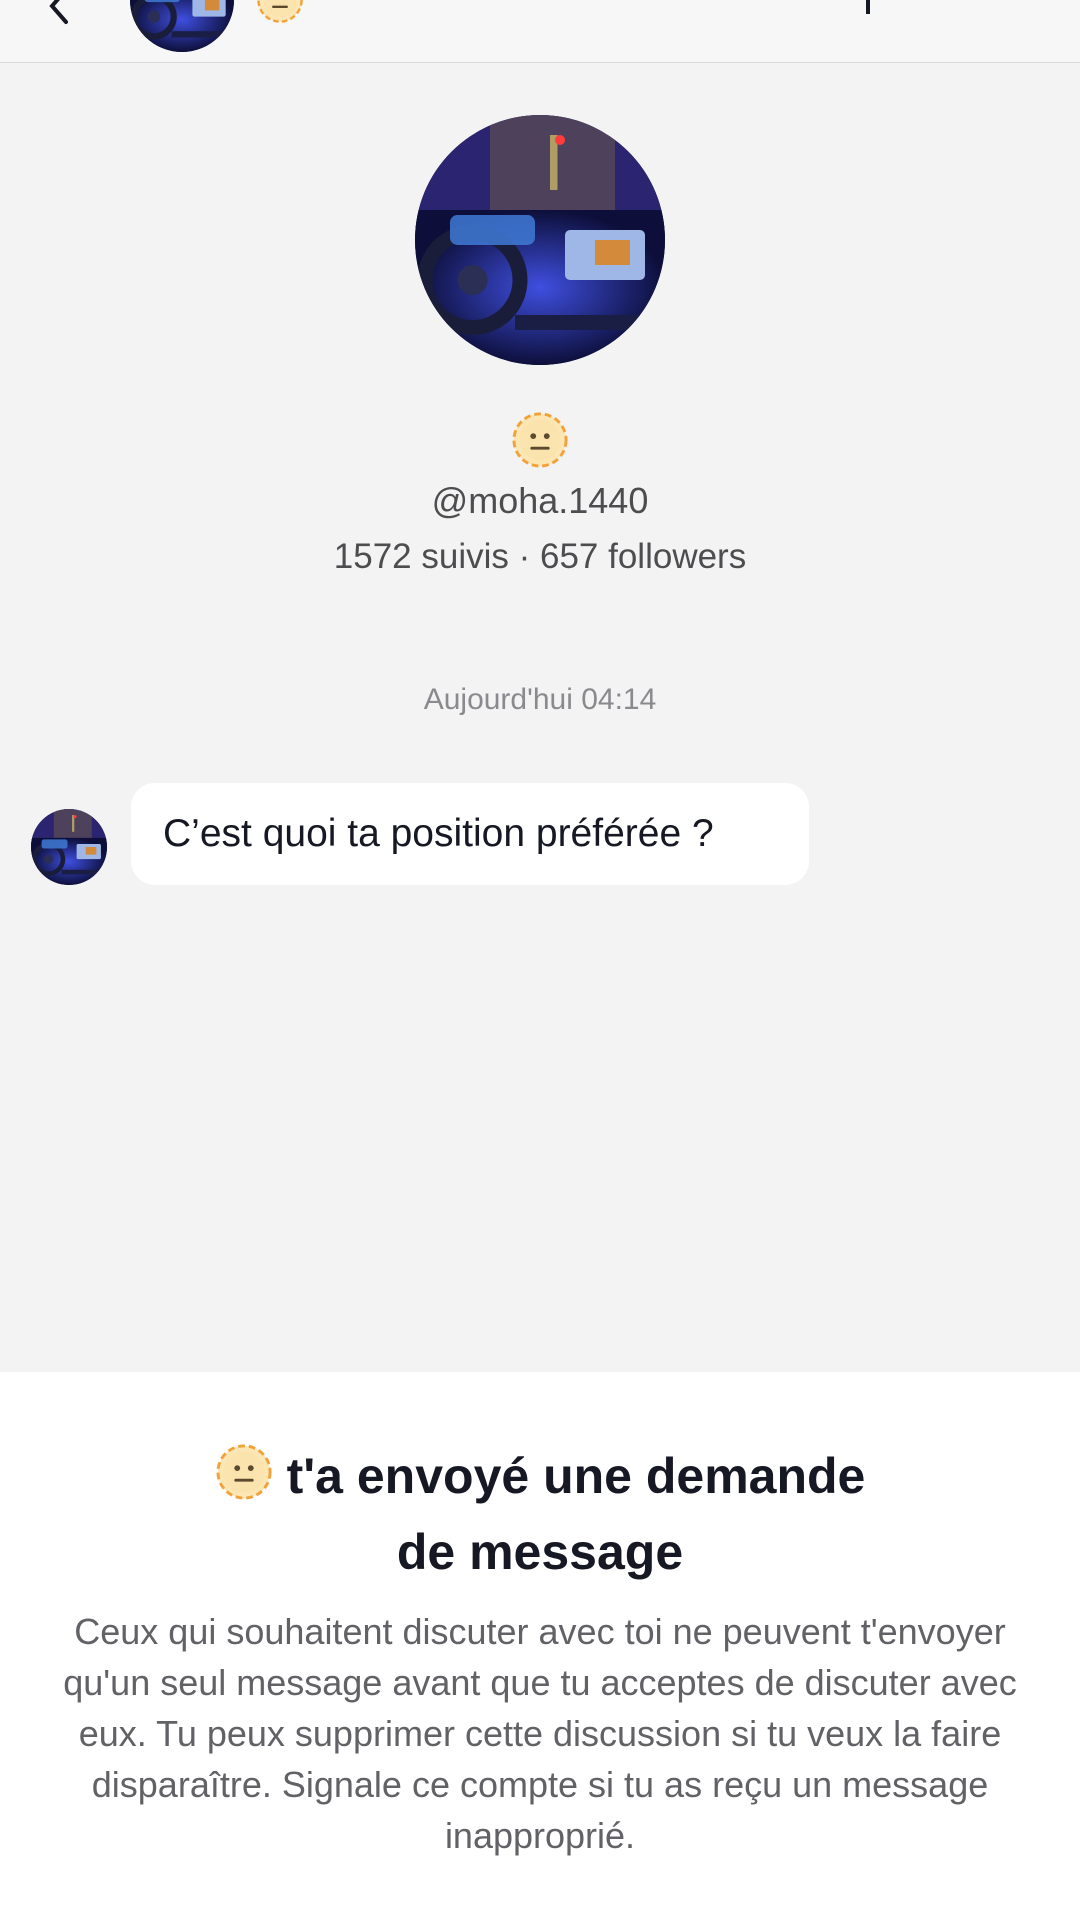  I want to click on request-title: t'a envoyé une demande de message, so click(540, 1514).